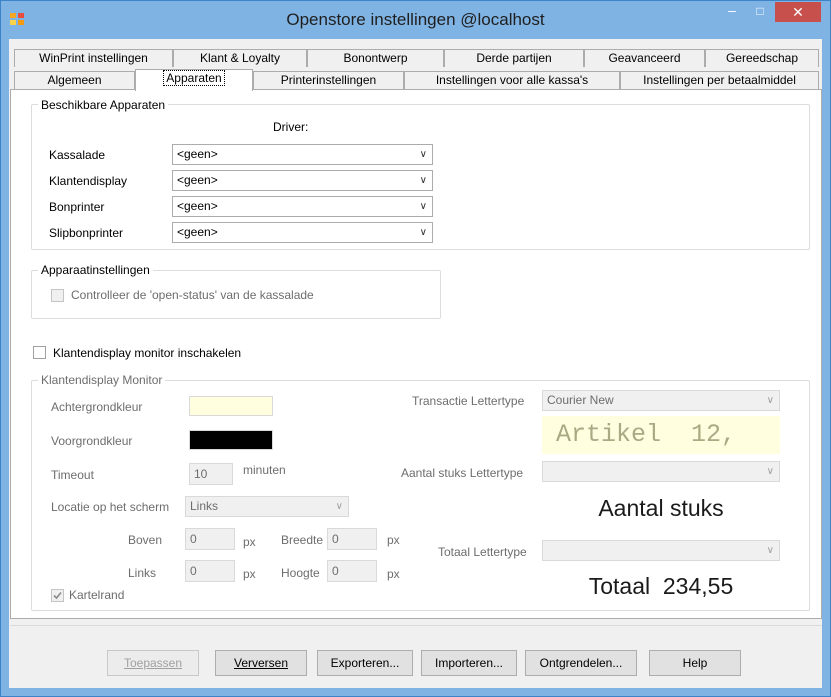 This screenshot has width=831, height=697. What do you see at coordinates (5, 364) in the screenshot?
I see `window-border-left` at bounding box center [5, 364].